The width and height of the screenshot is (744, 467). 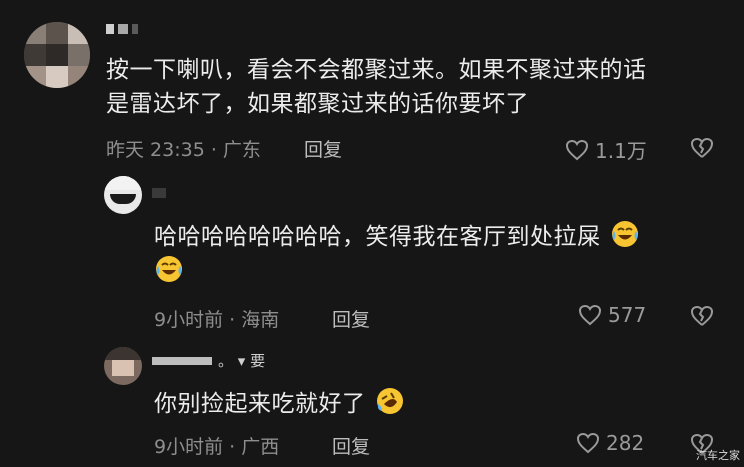 I want to click on comment-text-line-1: 哈哈哈哈哈哈哈哈，笑得我在客厅到处拉屎, so click(x=377, y=237).